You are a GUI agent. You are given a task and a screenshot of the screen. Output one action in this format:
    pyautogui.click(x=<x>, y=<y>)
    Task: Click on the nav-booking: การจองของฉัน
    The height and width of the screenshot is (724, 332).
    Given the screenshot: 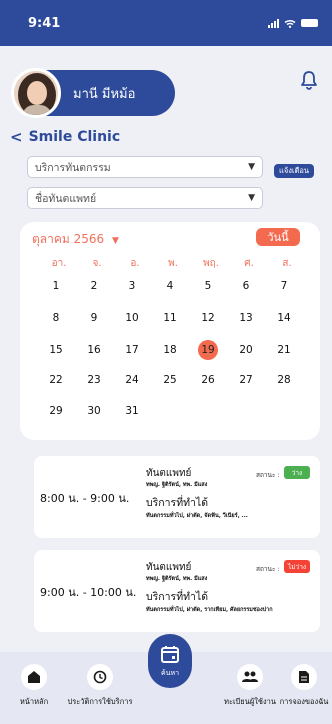 What is the action you would take?
    pyautogui.click(x=304, y=686)
    